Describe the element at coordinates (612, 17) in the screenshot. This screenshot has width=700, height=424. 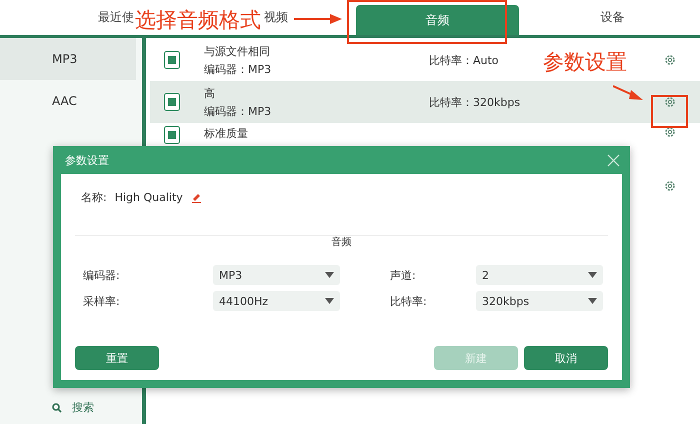
I see `tab: 设备` at that location.